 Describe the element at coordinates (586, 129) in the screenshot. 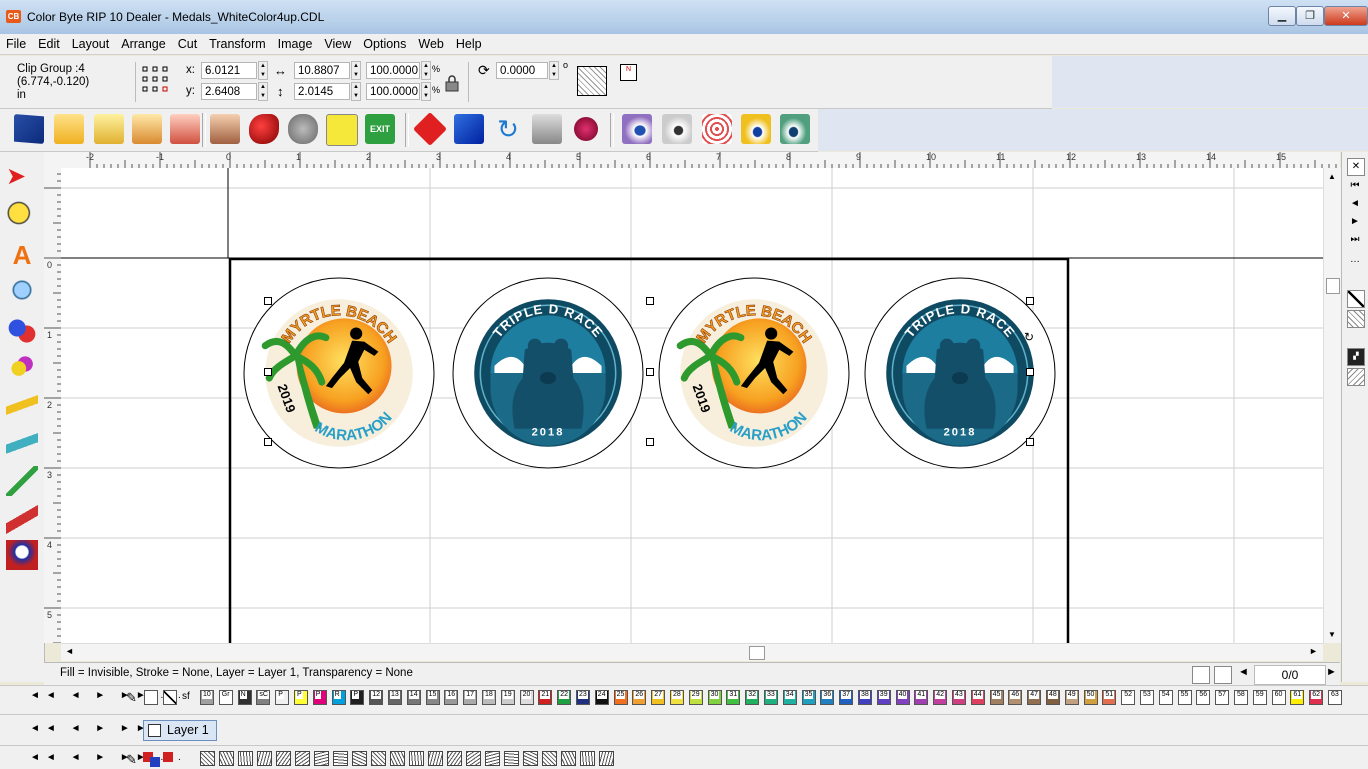

I see `rip-icon` at that location.